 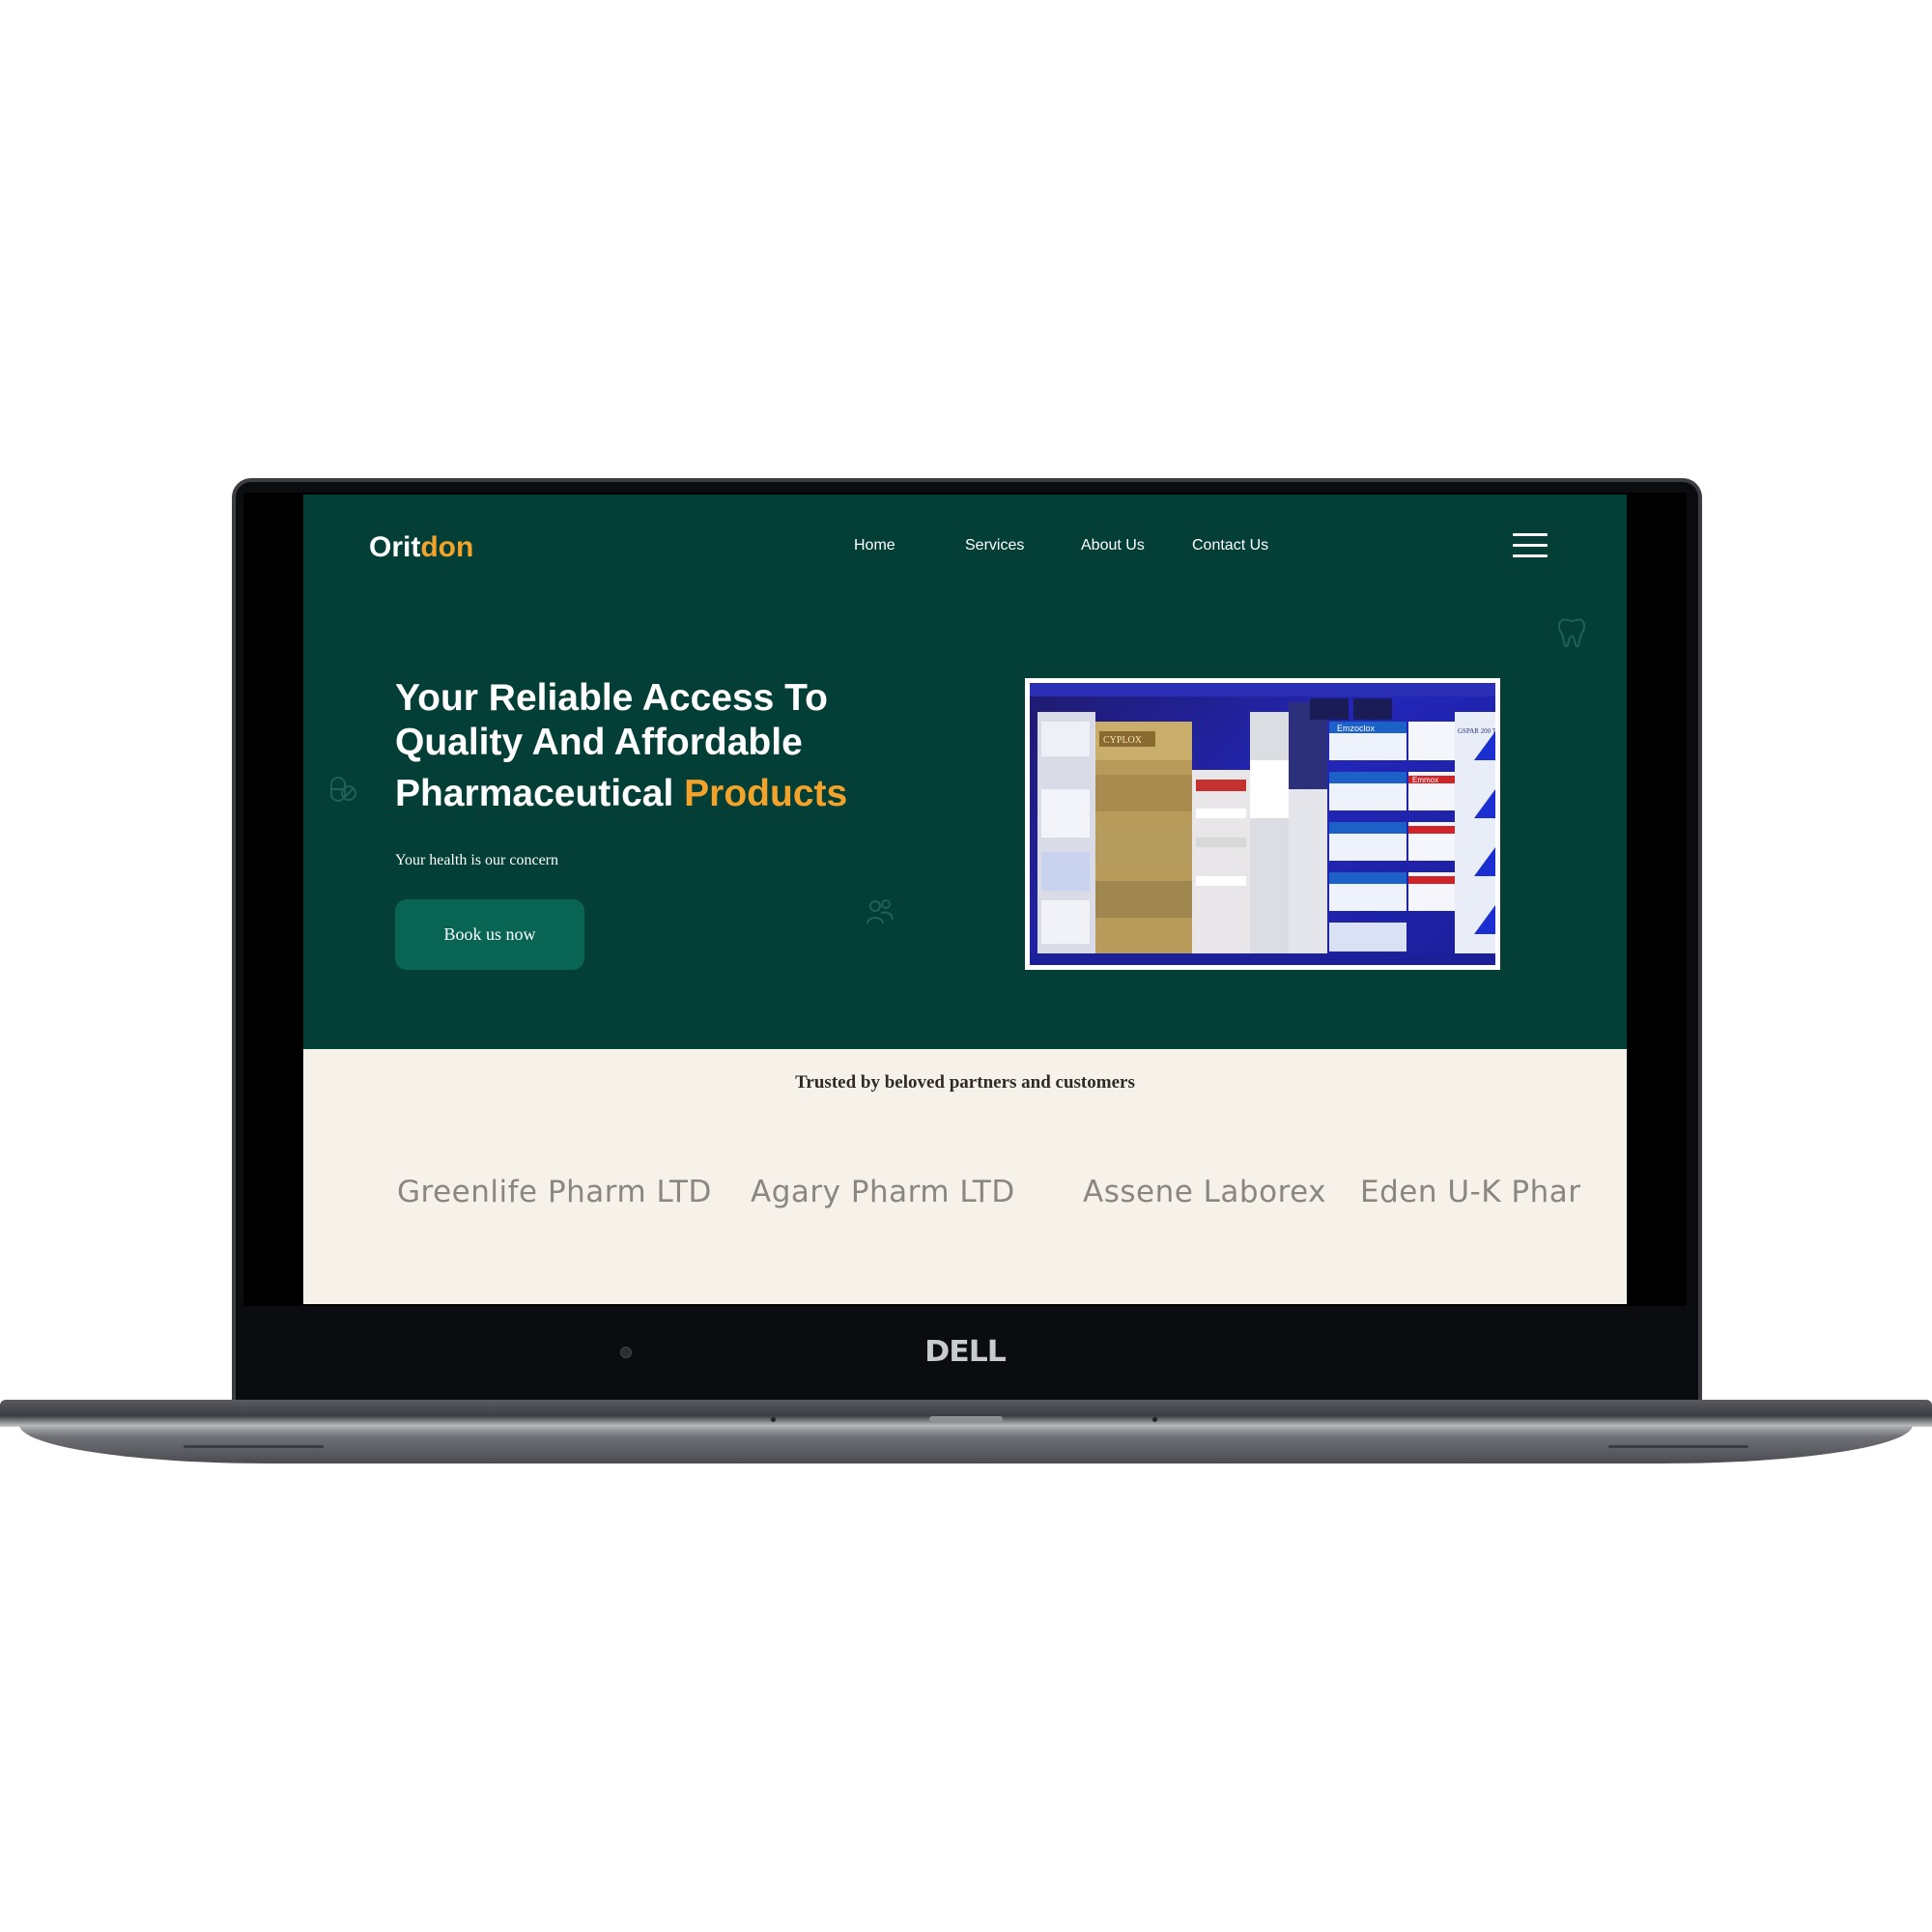 What do you see at coordinates (554, 1192) in the screenshot?
I see `partner-logo-greenlife: Greenlife Pharm LTD` at bounding box center [554, 1192].